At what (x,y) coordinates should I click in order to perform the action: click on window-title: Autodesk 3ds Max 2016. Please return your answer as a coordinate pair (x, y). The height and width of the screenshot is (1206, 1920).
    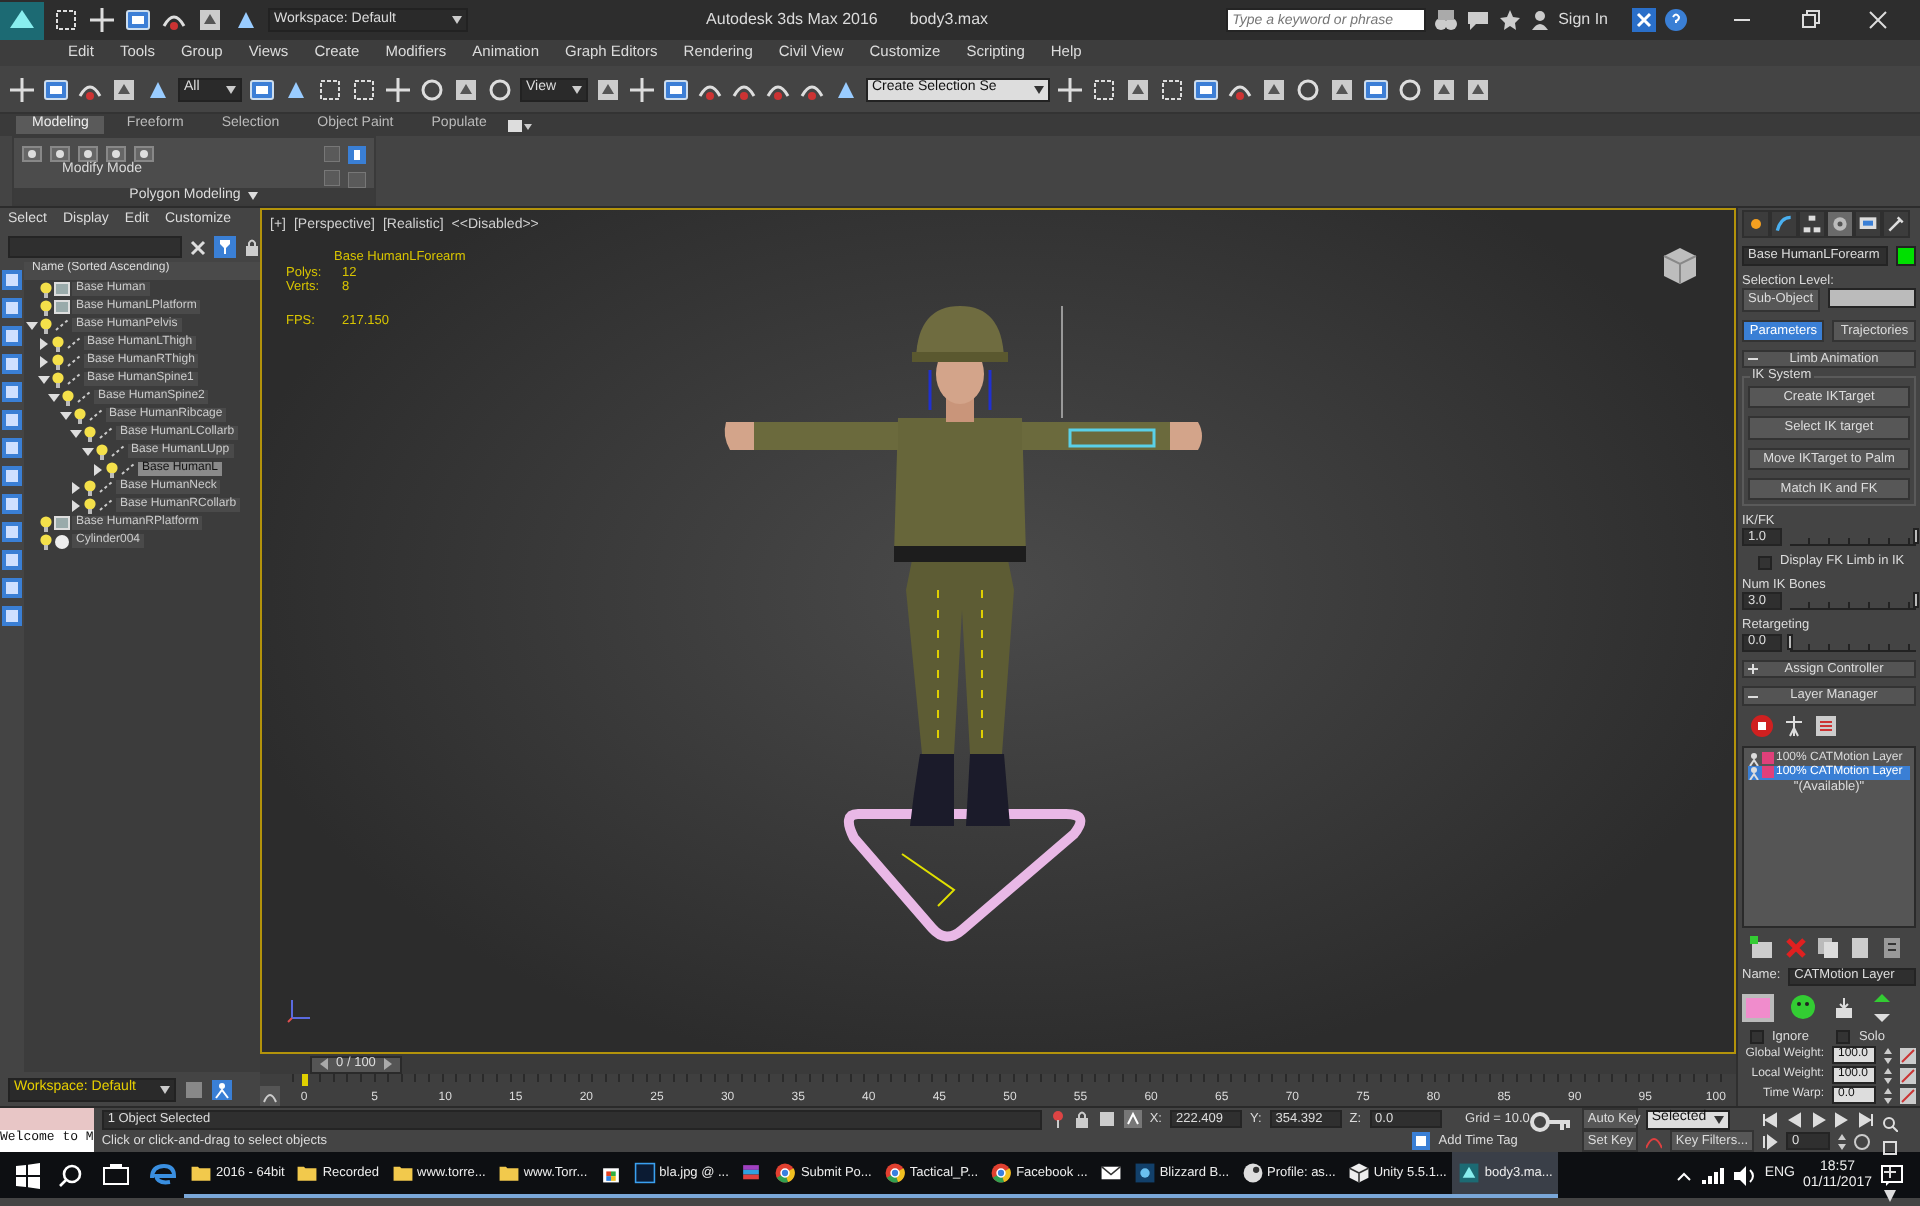
    Looking at the image, I should click on (792, 20).